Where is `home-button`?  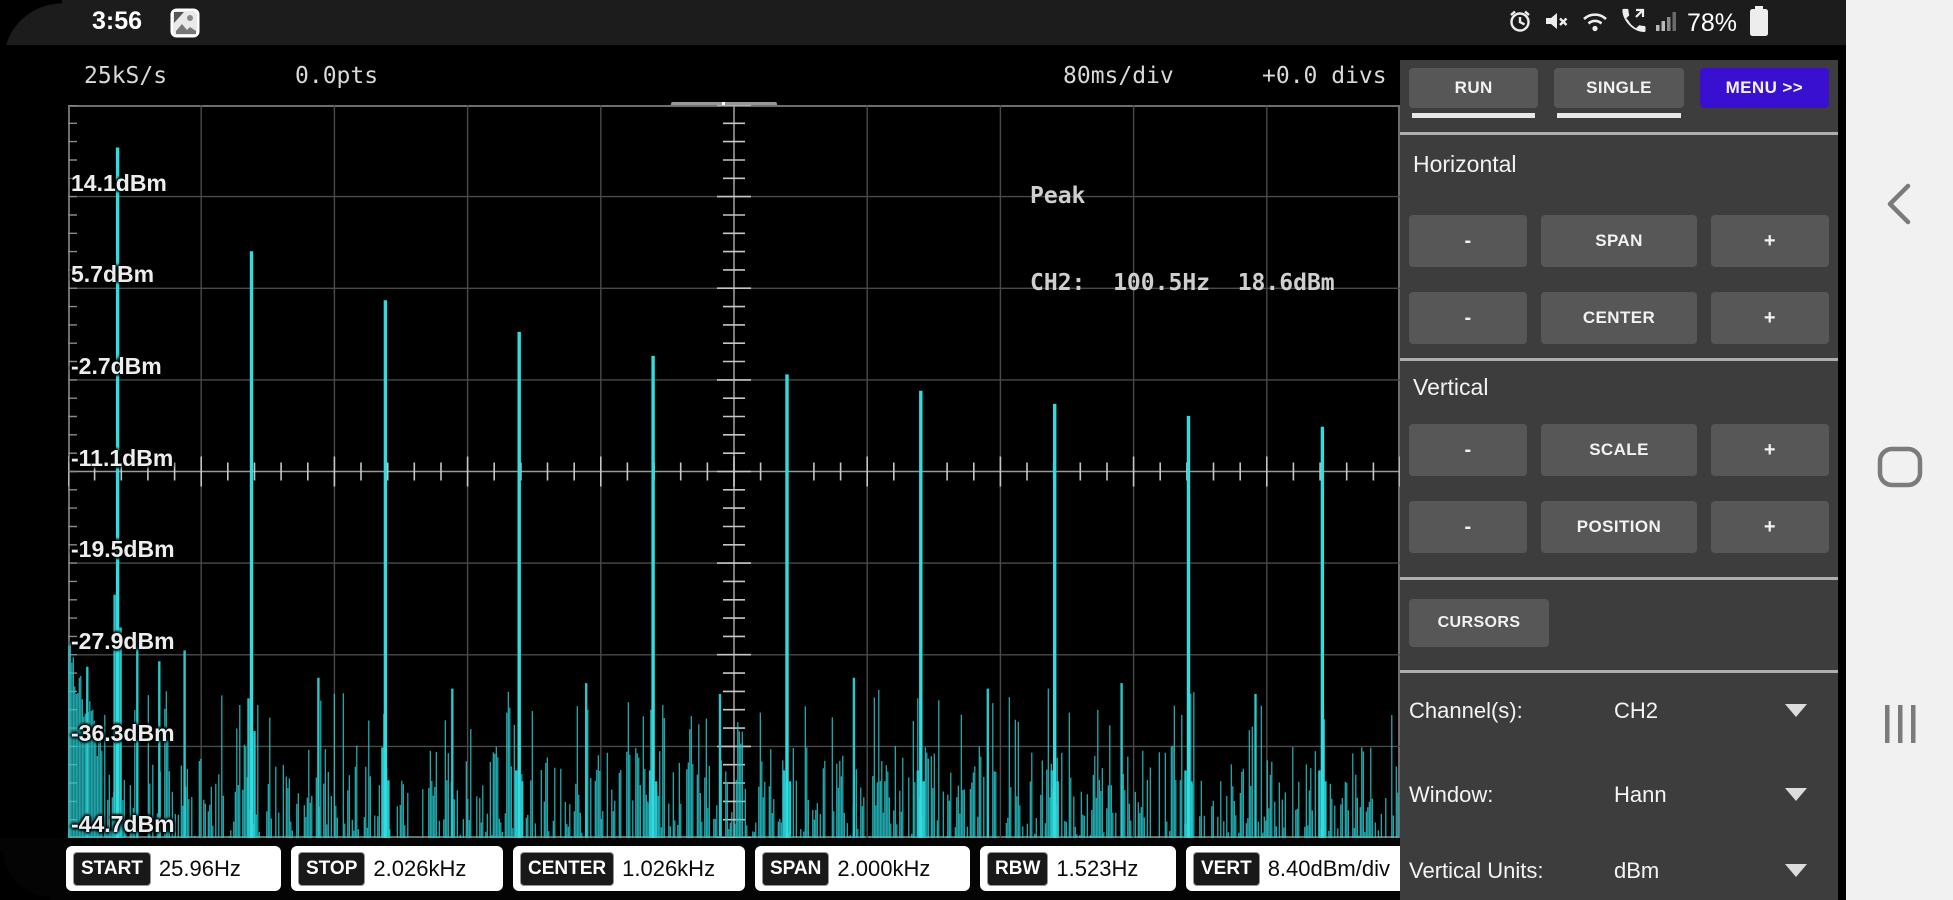 home-button is located at coordinates (1900, 469).